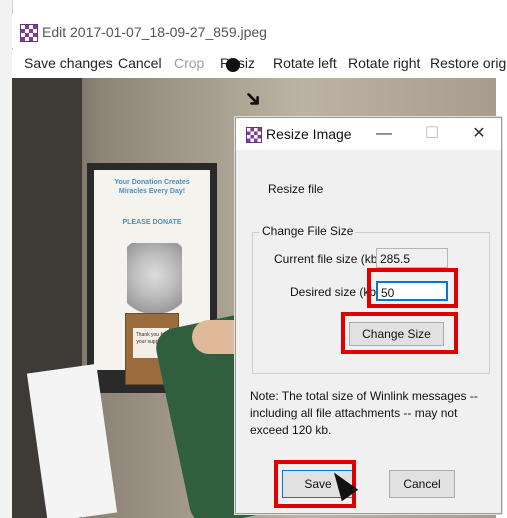  What do you see at coordinates (468, 63) in the screenshot?
I see `menu-restore-original: Restore original` at bounding box center [468, 63].